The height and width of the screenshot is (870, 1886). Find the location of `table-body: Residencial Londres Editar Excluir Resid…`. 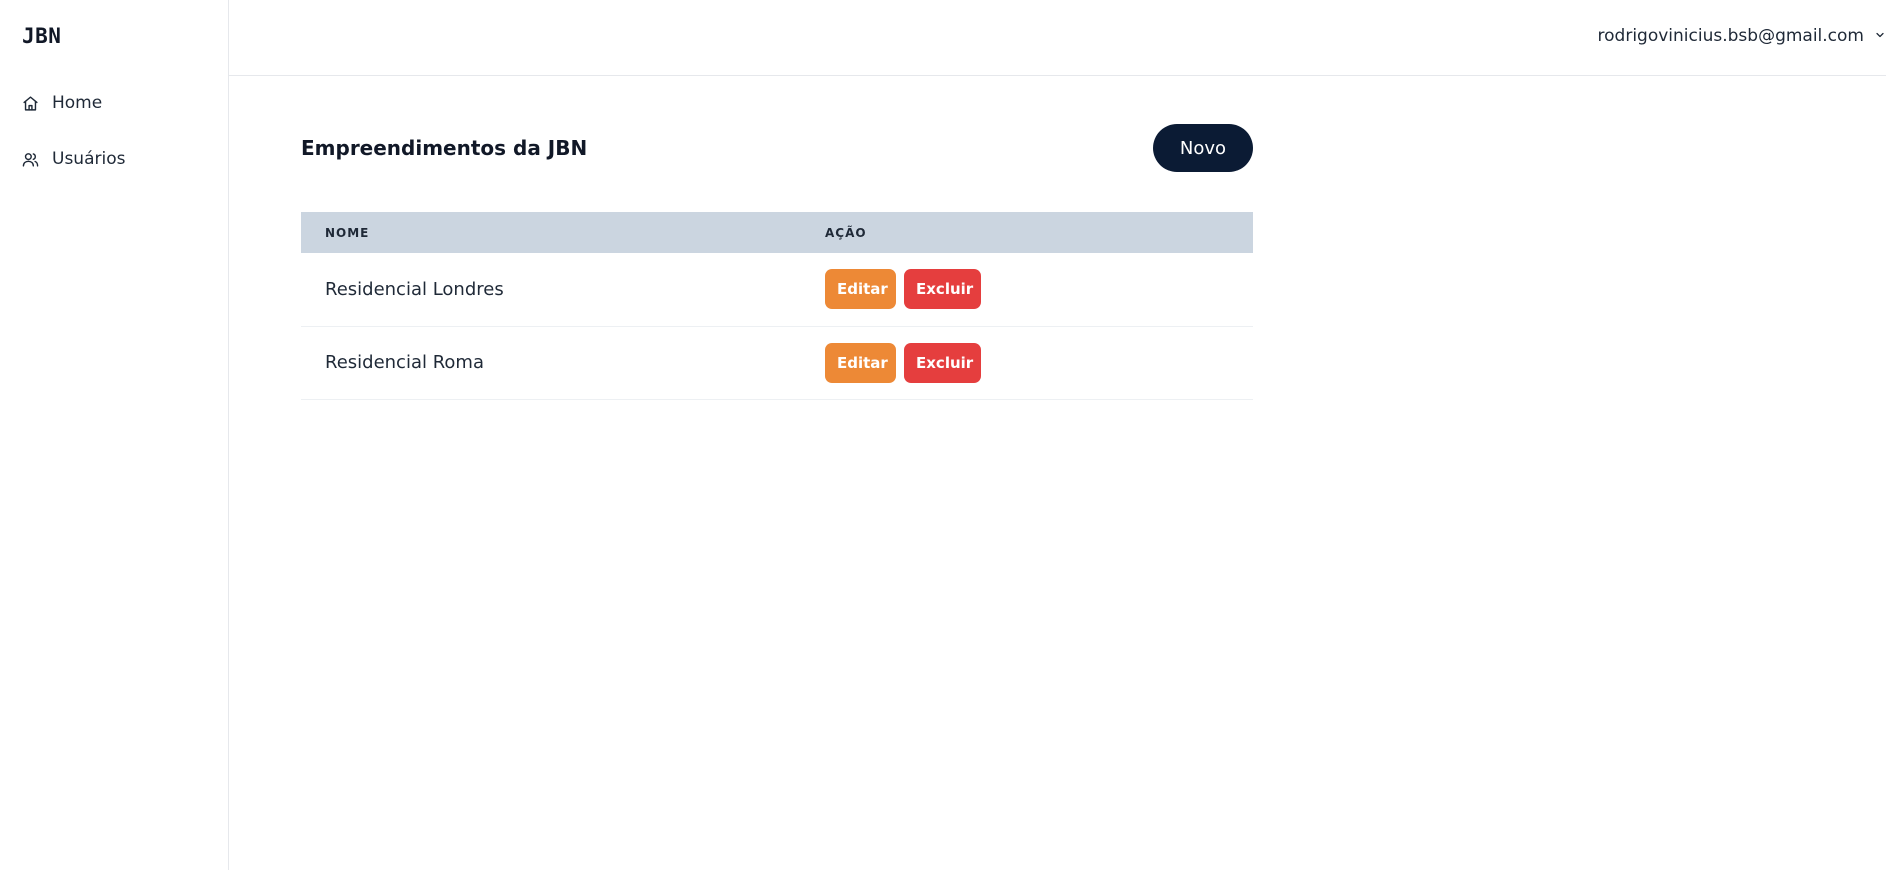

table-body: Residencial Londres Editar Excluir Resid… is located at coordinates (777, 326).